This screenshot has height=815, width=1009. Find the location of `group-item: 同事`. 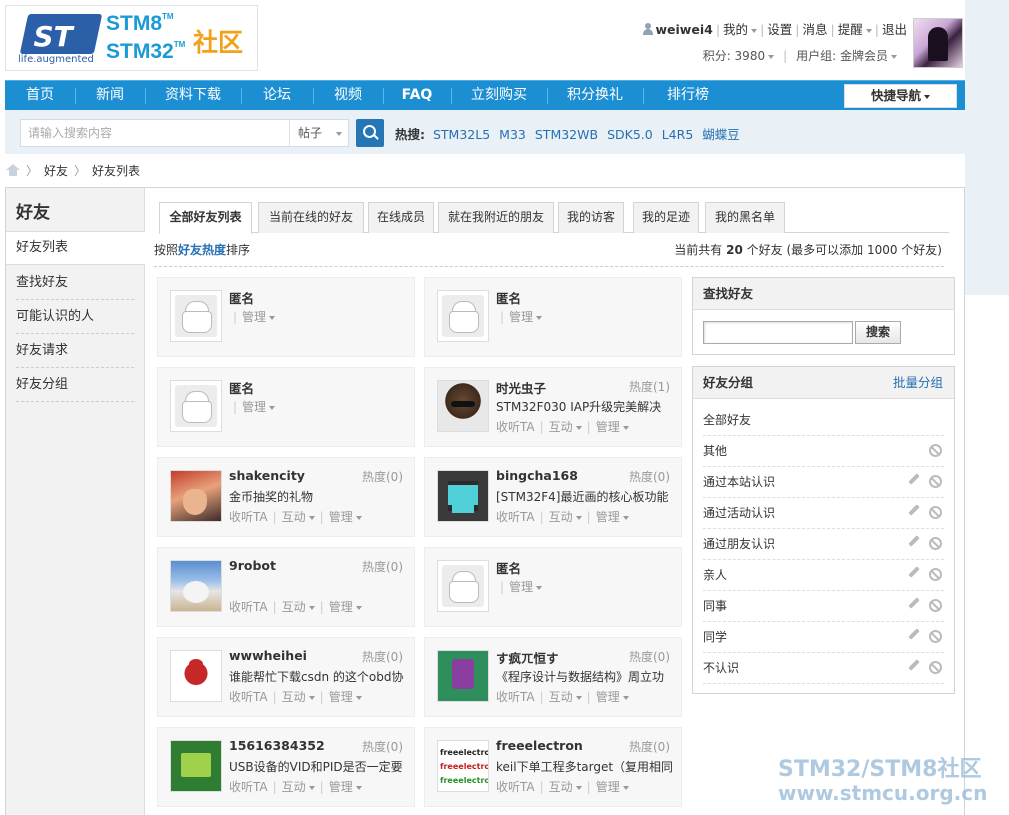

group-item: 同事 is located at coordinates (823, 606).